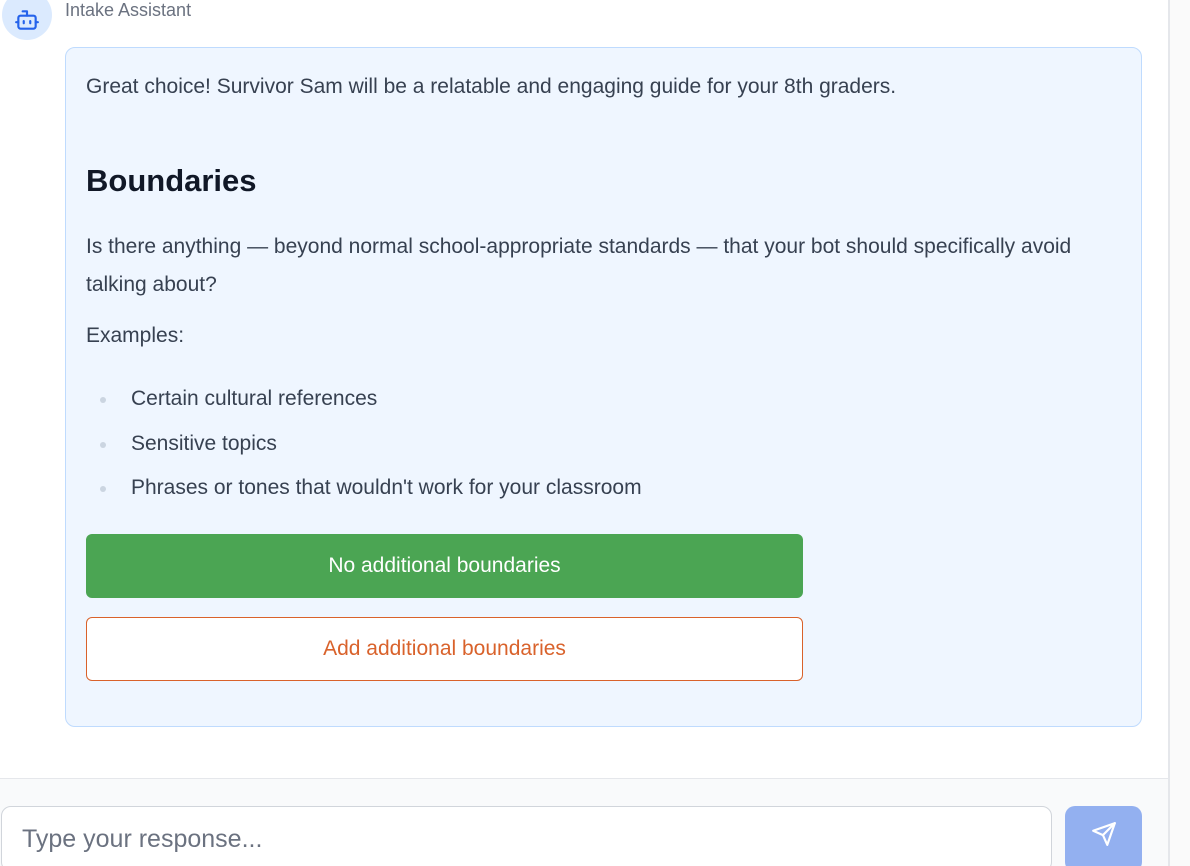 The image size is (1190, 866). What do you see at coordinates (444, 649) in the screenshot?
I see `add-additional-boundaries-button: Add additional boundaries` at bounding box center [444, 649].